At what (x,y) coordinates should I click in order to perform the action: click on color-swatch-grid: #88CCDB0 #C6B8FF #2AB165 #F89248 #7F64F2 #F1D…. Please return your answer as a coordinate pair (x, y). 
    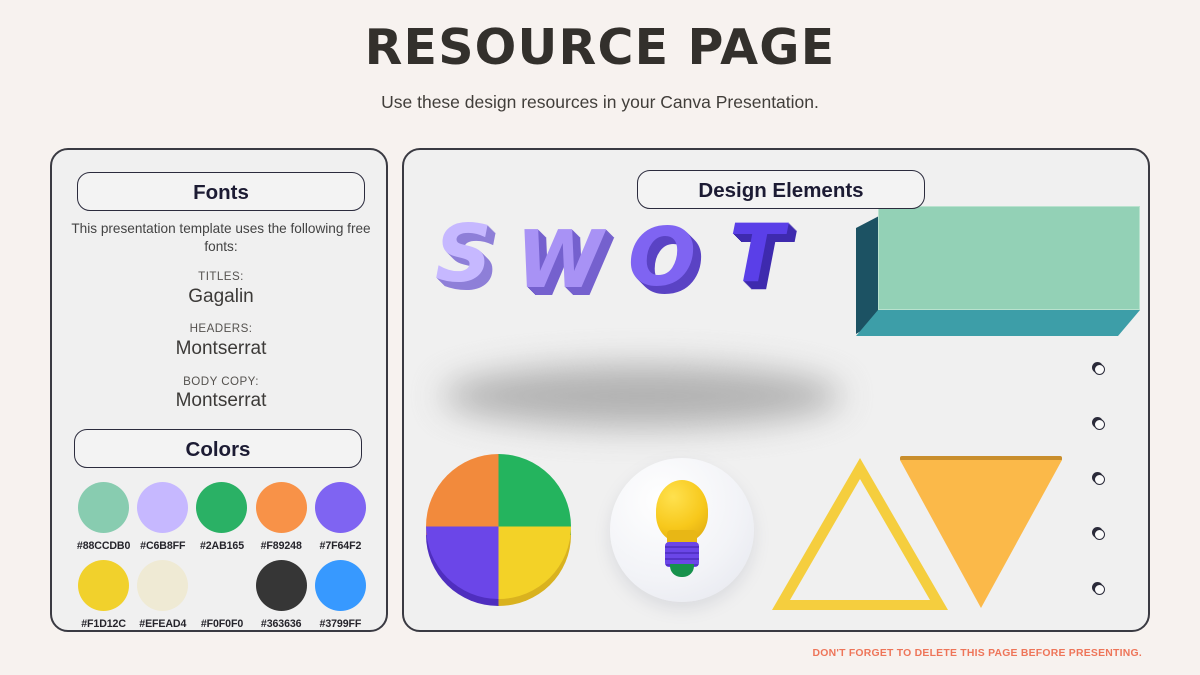
    Looking at the image, I should click on (222, 556).